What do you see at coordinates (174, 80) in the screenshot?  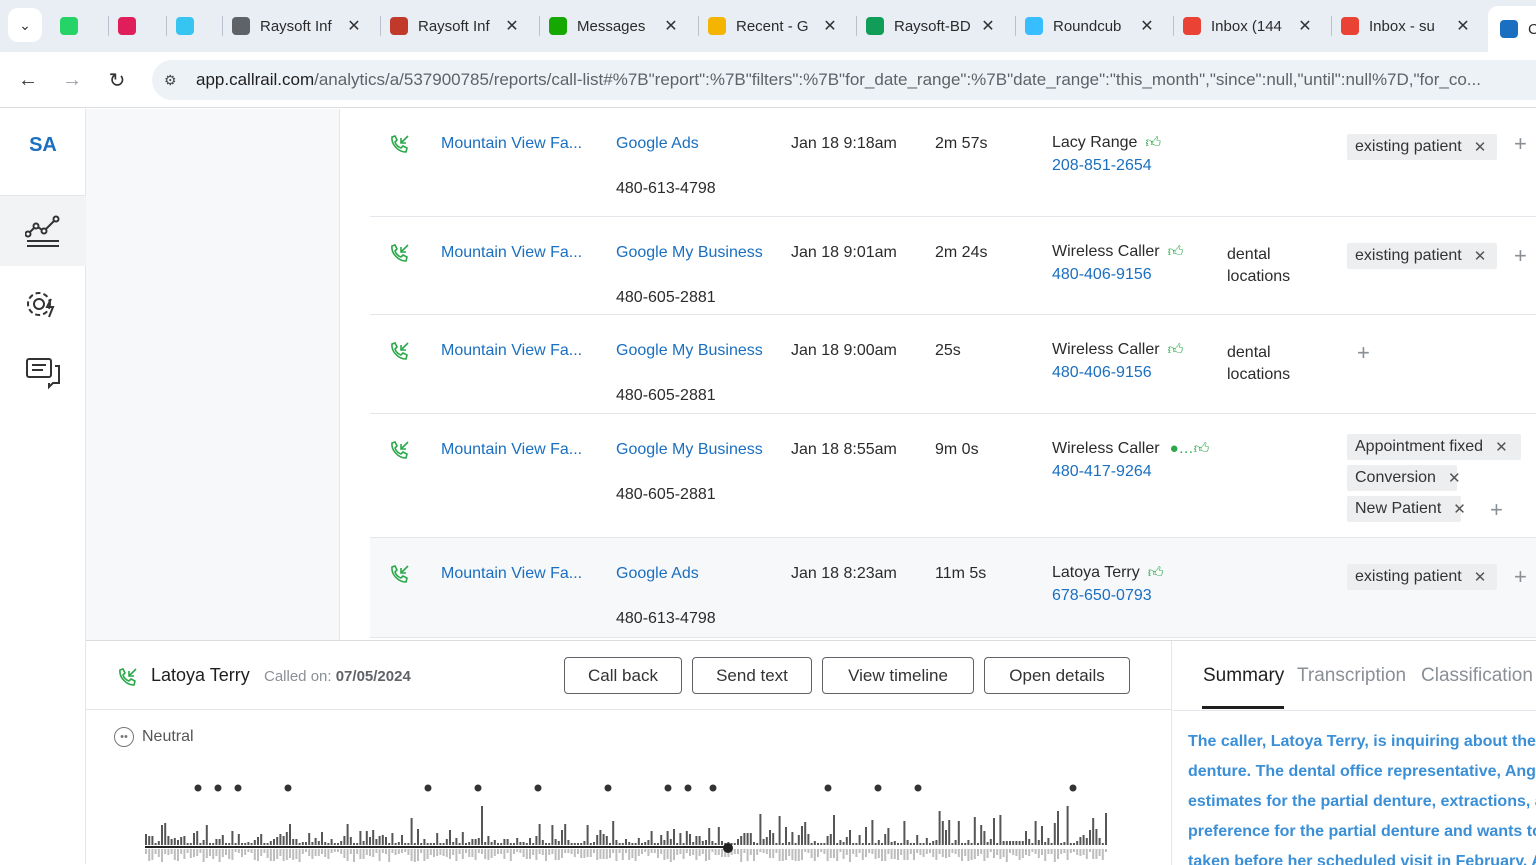 I see `site-info-icon: ⚙` at bounding box center [174, 80].